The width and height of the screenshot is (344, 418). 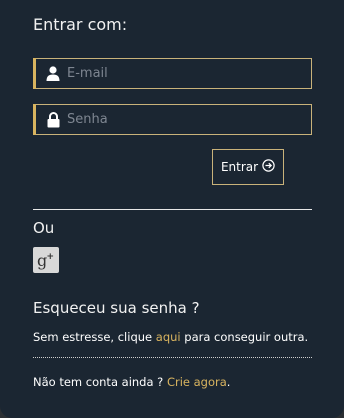 What do you see at coordinates (177, 119) in the screenshot?
I see `password-input` at bounding box center [177, 119].